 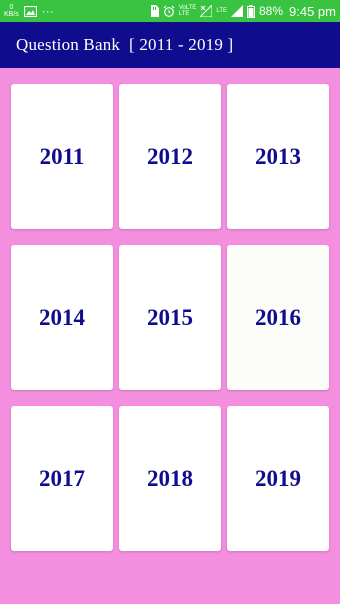 I want to click on year-label: 2016, so click(x=278, y=317).